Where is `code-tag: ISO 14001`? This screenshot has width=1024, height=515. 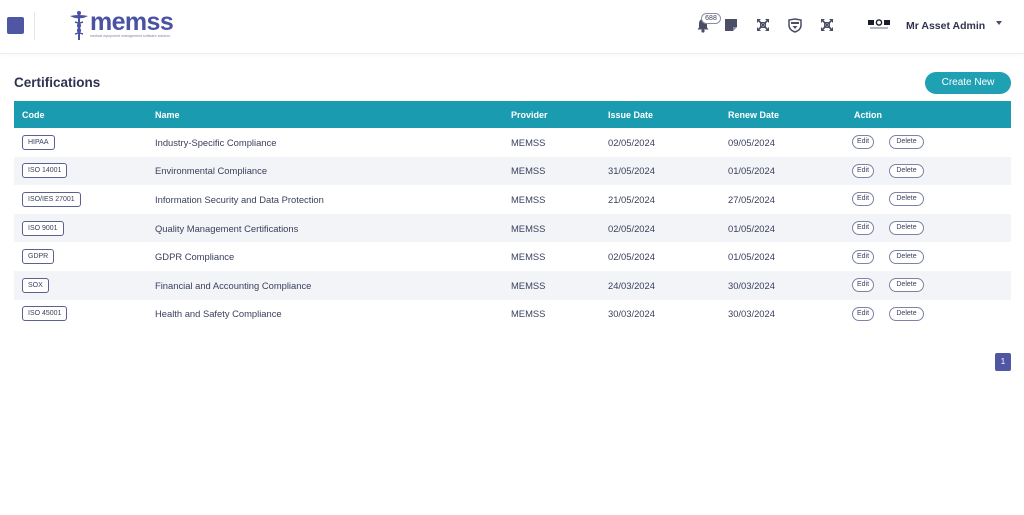 code-tag: ISO 14001 is located at coordinates (45, 171).